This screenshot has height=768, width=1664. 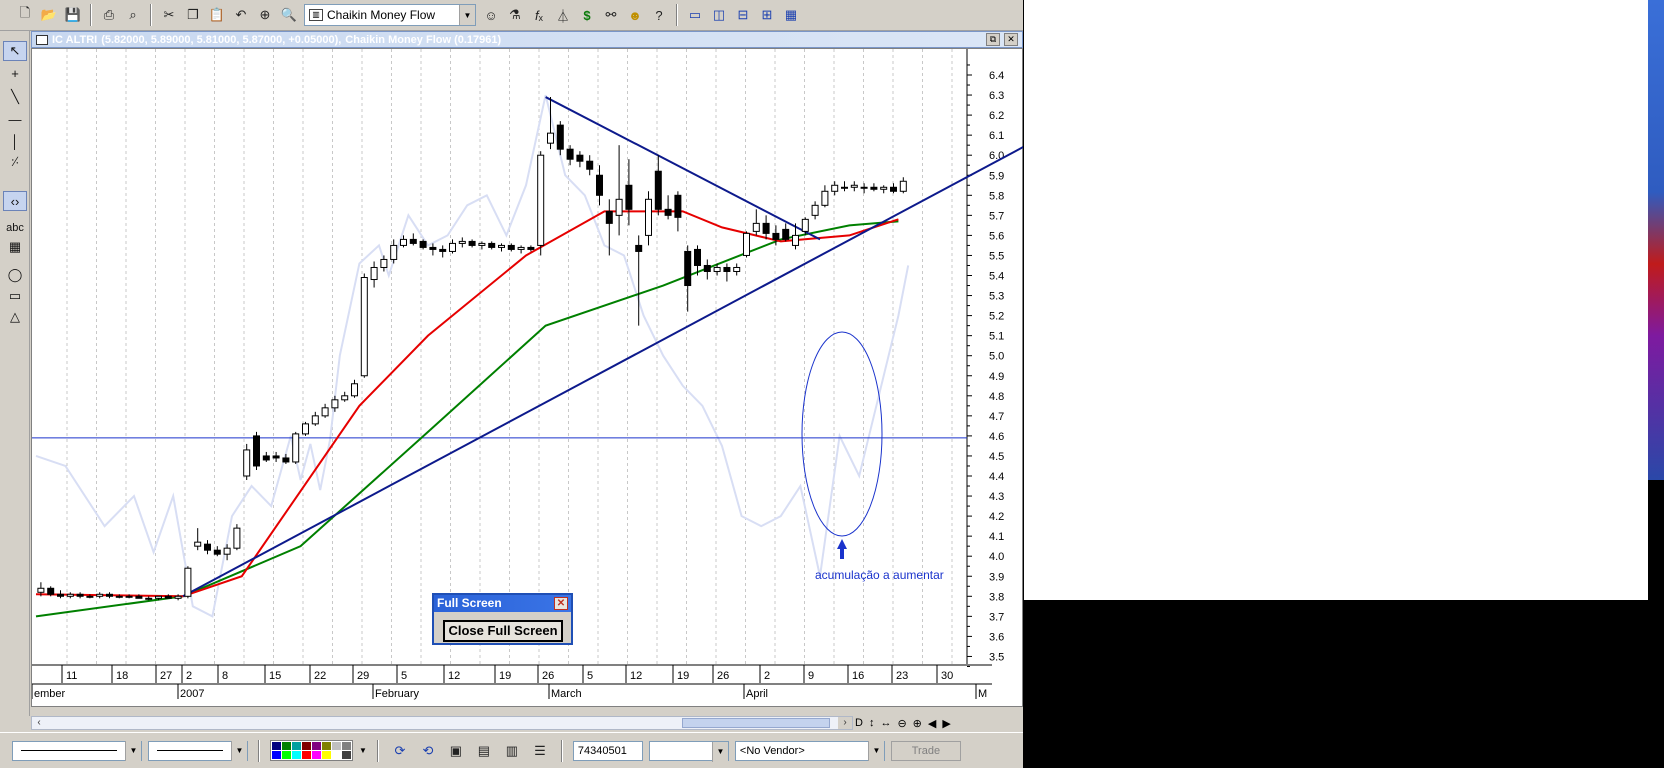 What do you see at coordinates (719, 15) in the screenshot?
I see `tile-vertical-icon: ◫` at bounding box center [719, 15].